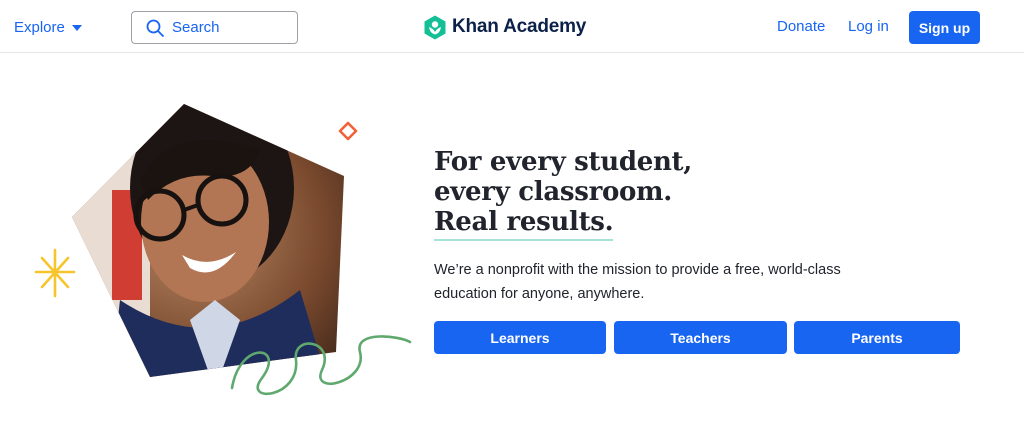  Describe the element at coordinates (877, 337) in the screenshot. I see `parents-button: Parents` at that location.